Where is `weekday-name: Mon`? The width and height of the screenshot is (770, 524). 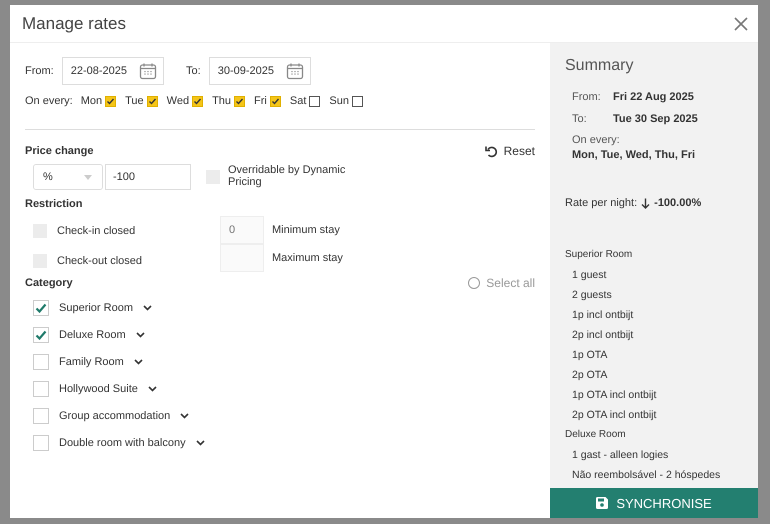 weekday-name: Mon is located at coordinates (91, 101).